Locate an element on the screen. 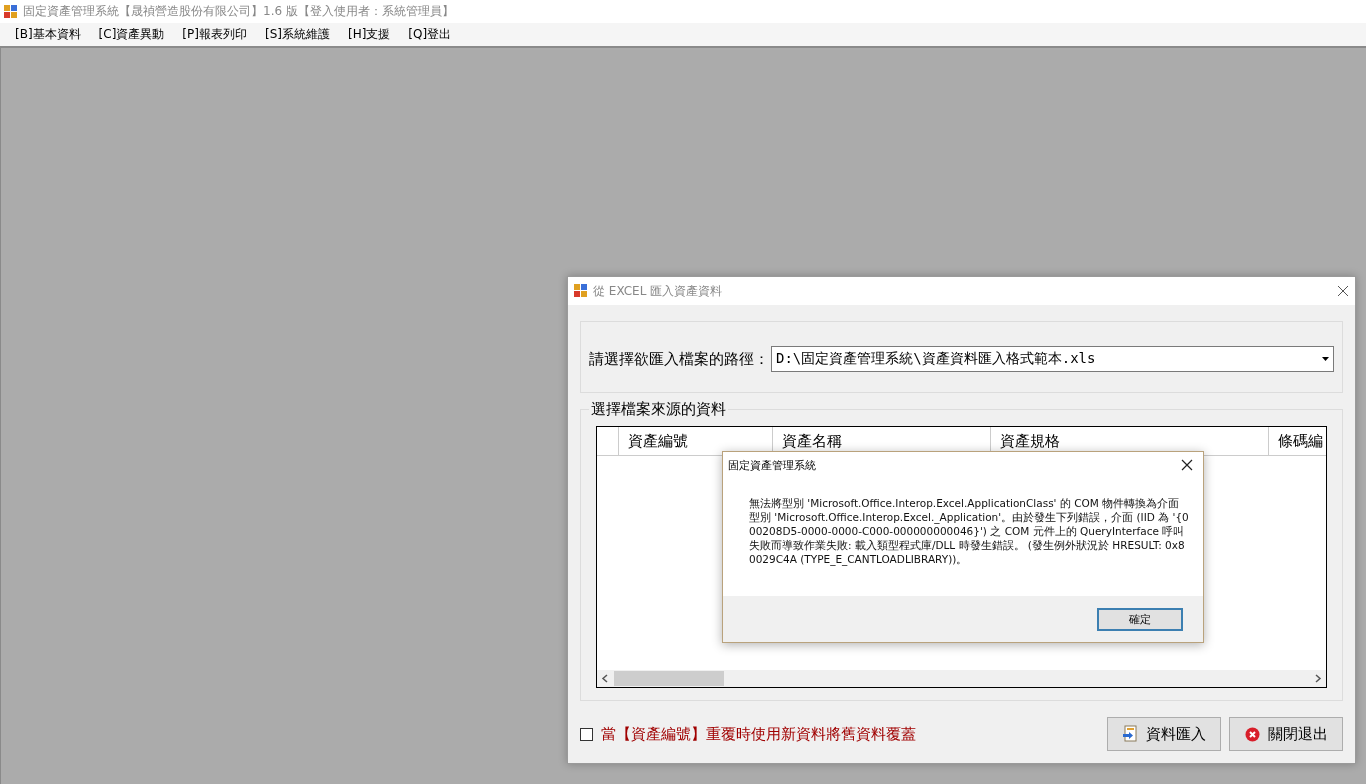  import-icon is located at coordinates (1130, 734).